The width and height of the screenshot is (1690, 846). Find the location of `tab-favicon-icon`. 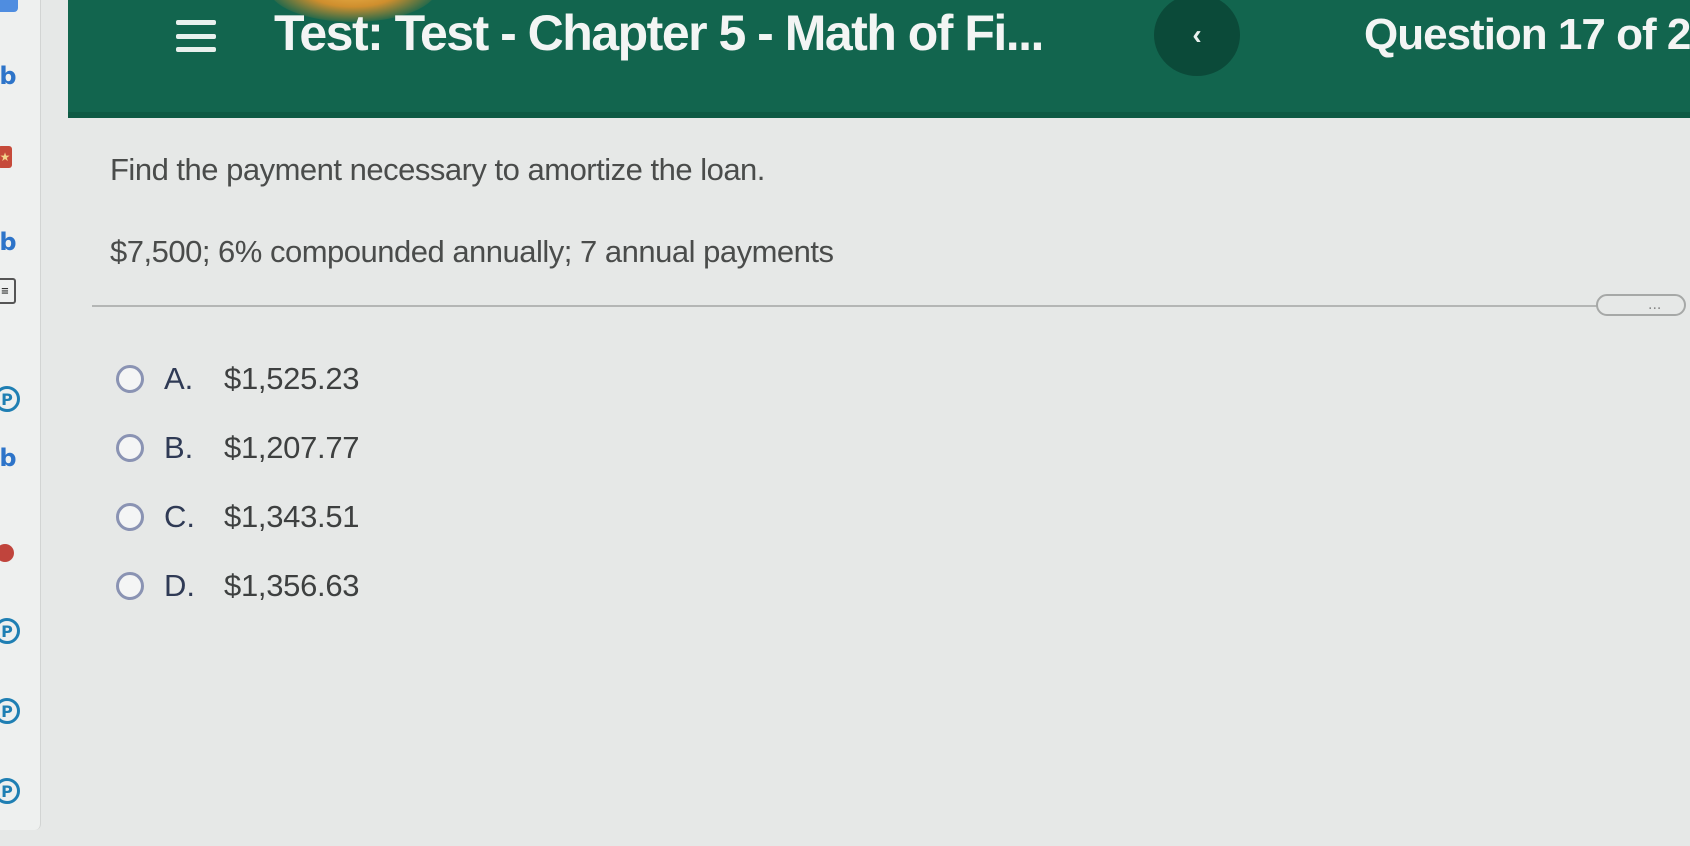

tab-favicon-icon is located at coordinates (9, 6).